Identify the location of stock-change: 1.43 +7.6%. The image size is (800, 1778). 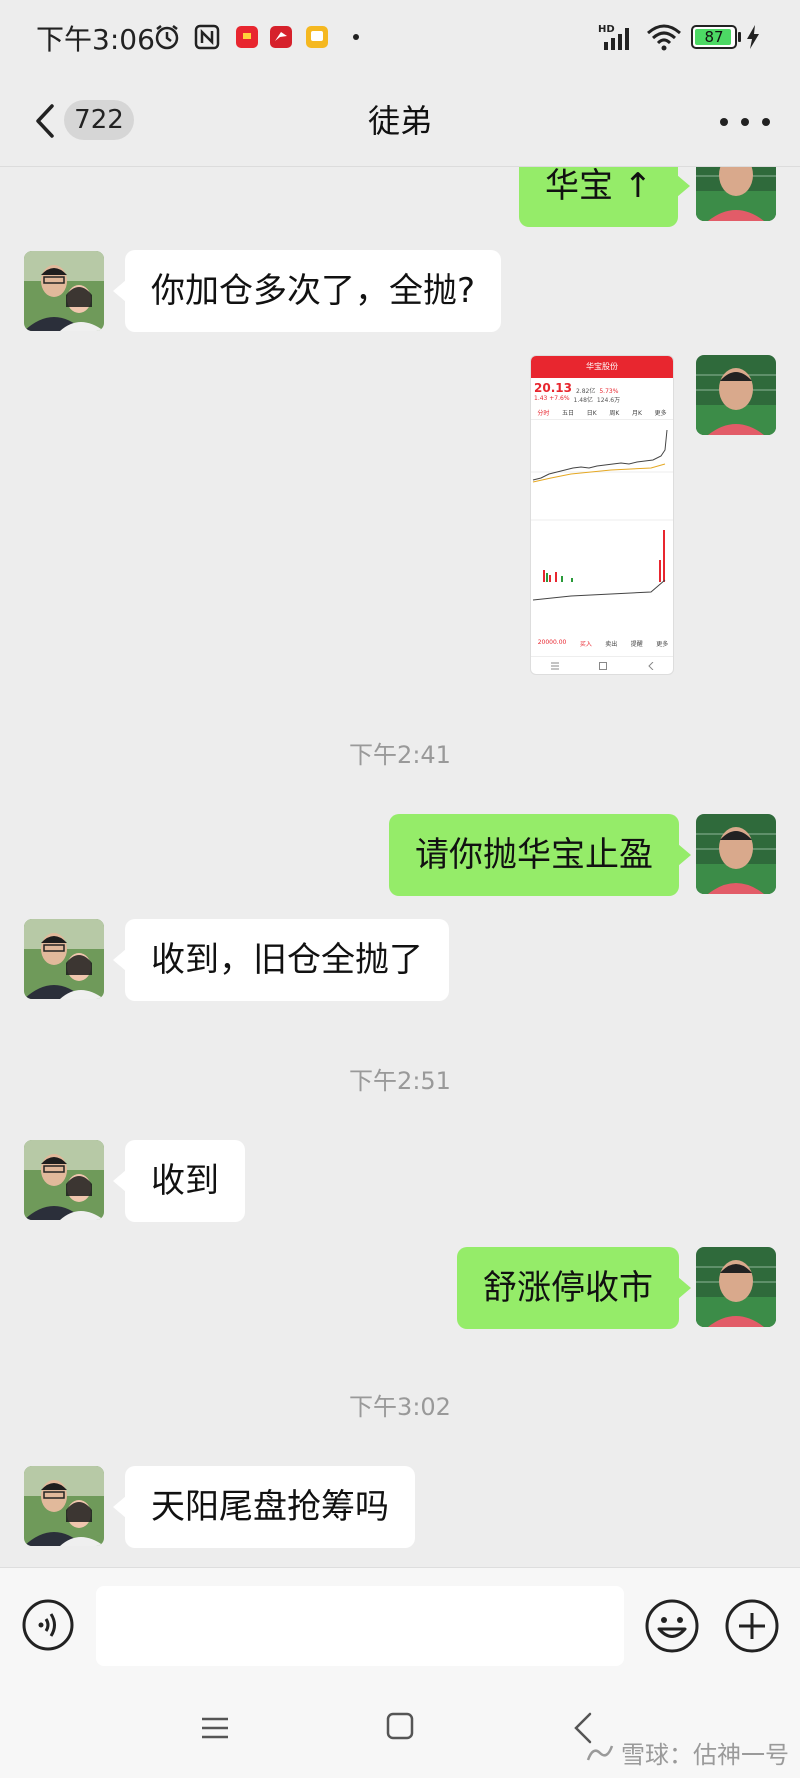
(552, 398).